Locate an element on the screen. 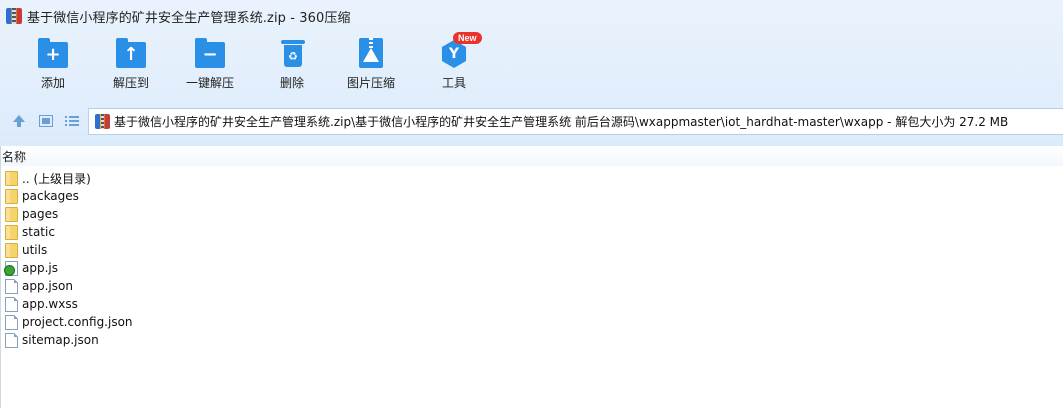  archive-app-icon is located at coordinates (14, 16).